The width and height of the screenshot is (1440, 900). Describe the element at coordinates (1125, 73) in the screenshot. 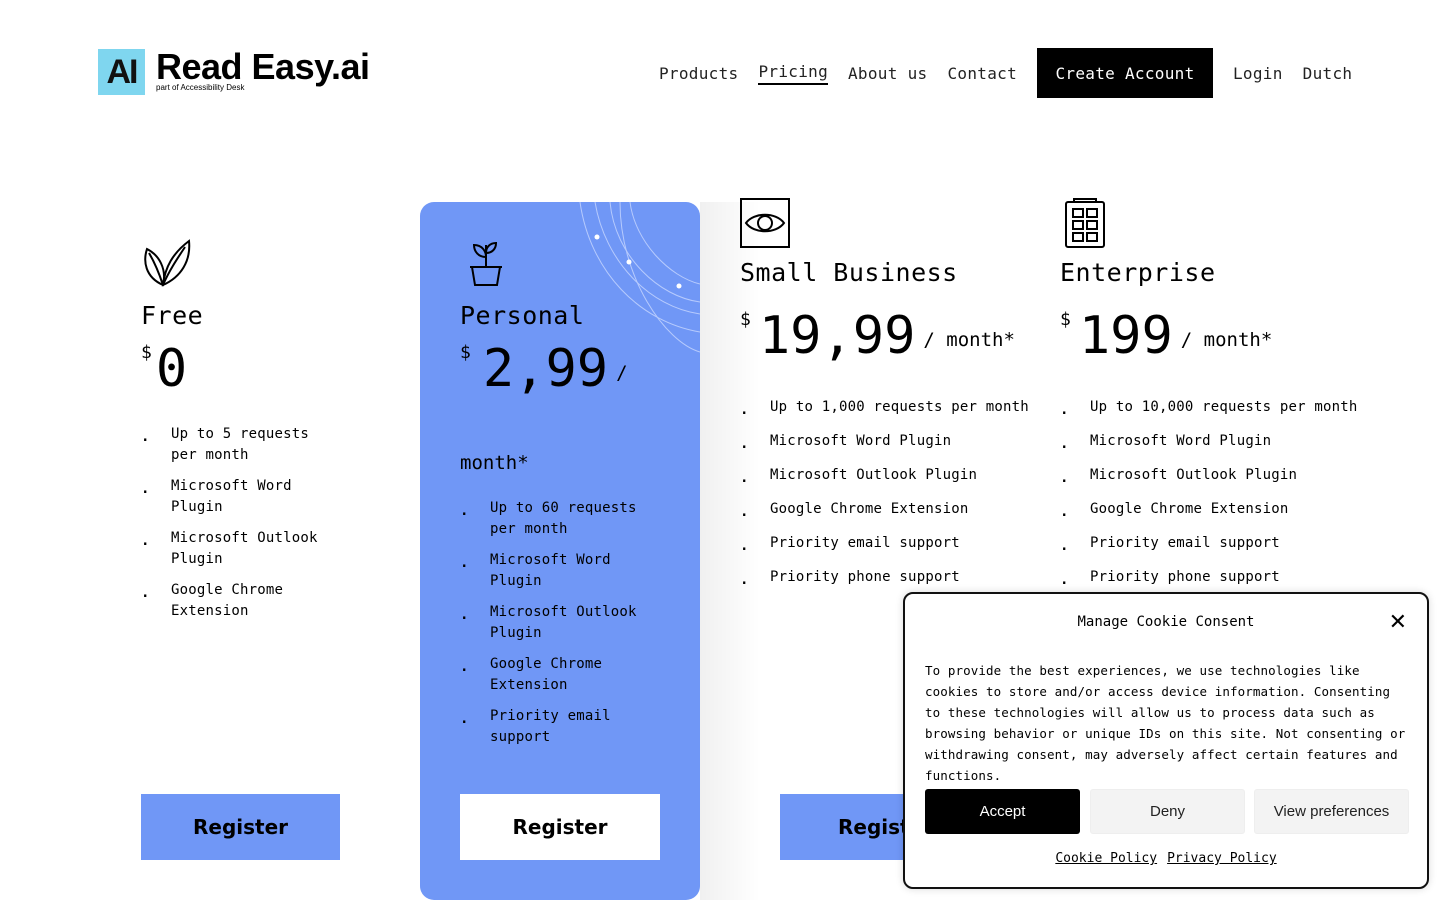

I see `create-account-button: Create Account` at that location.